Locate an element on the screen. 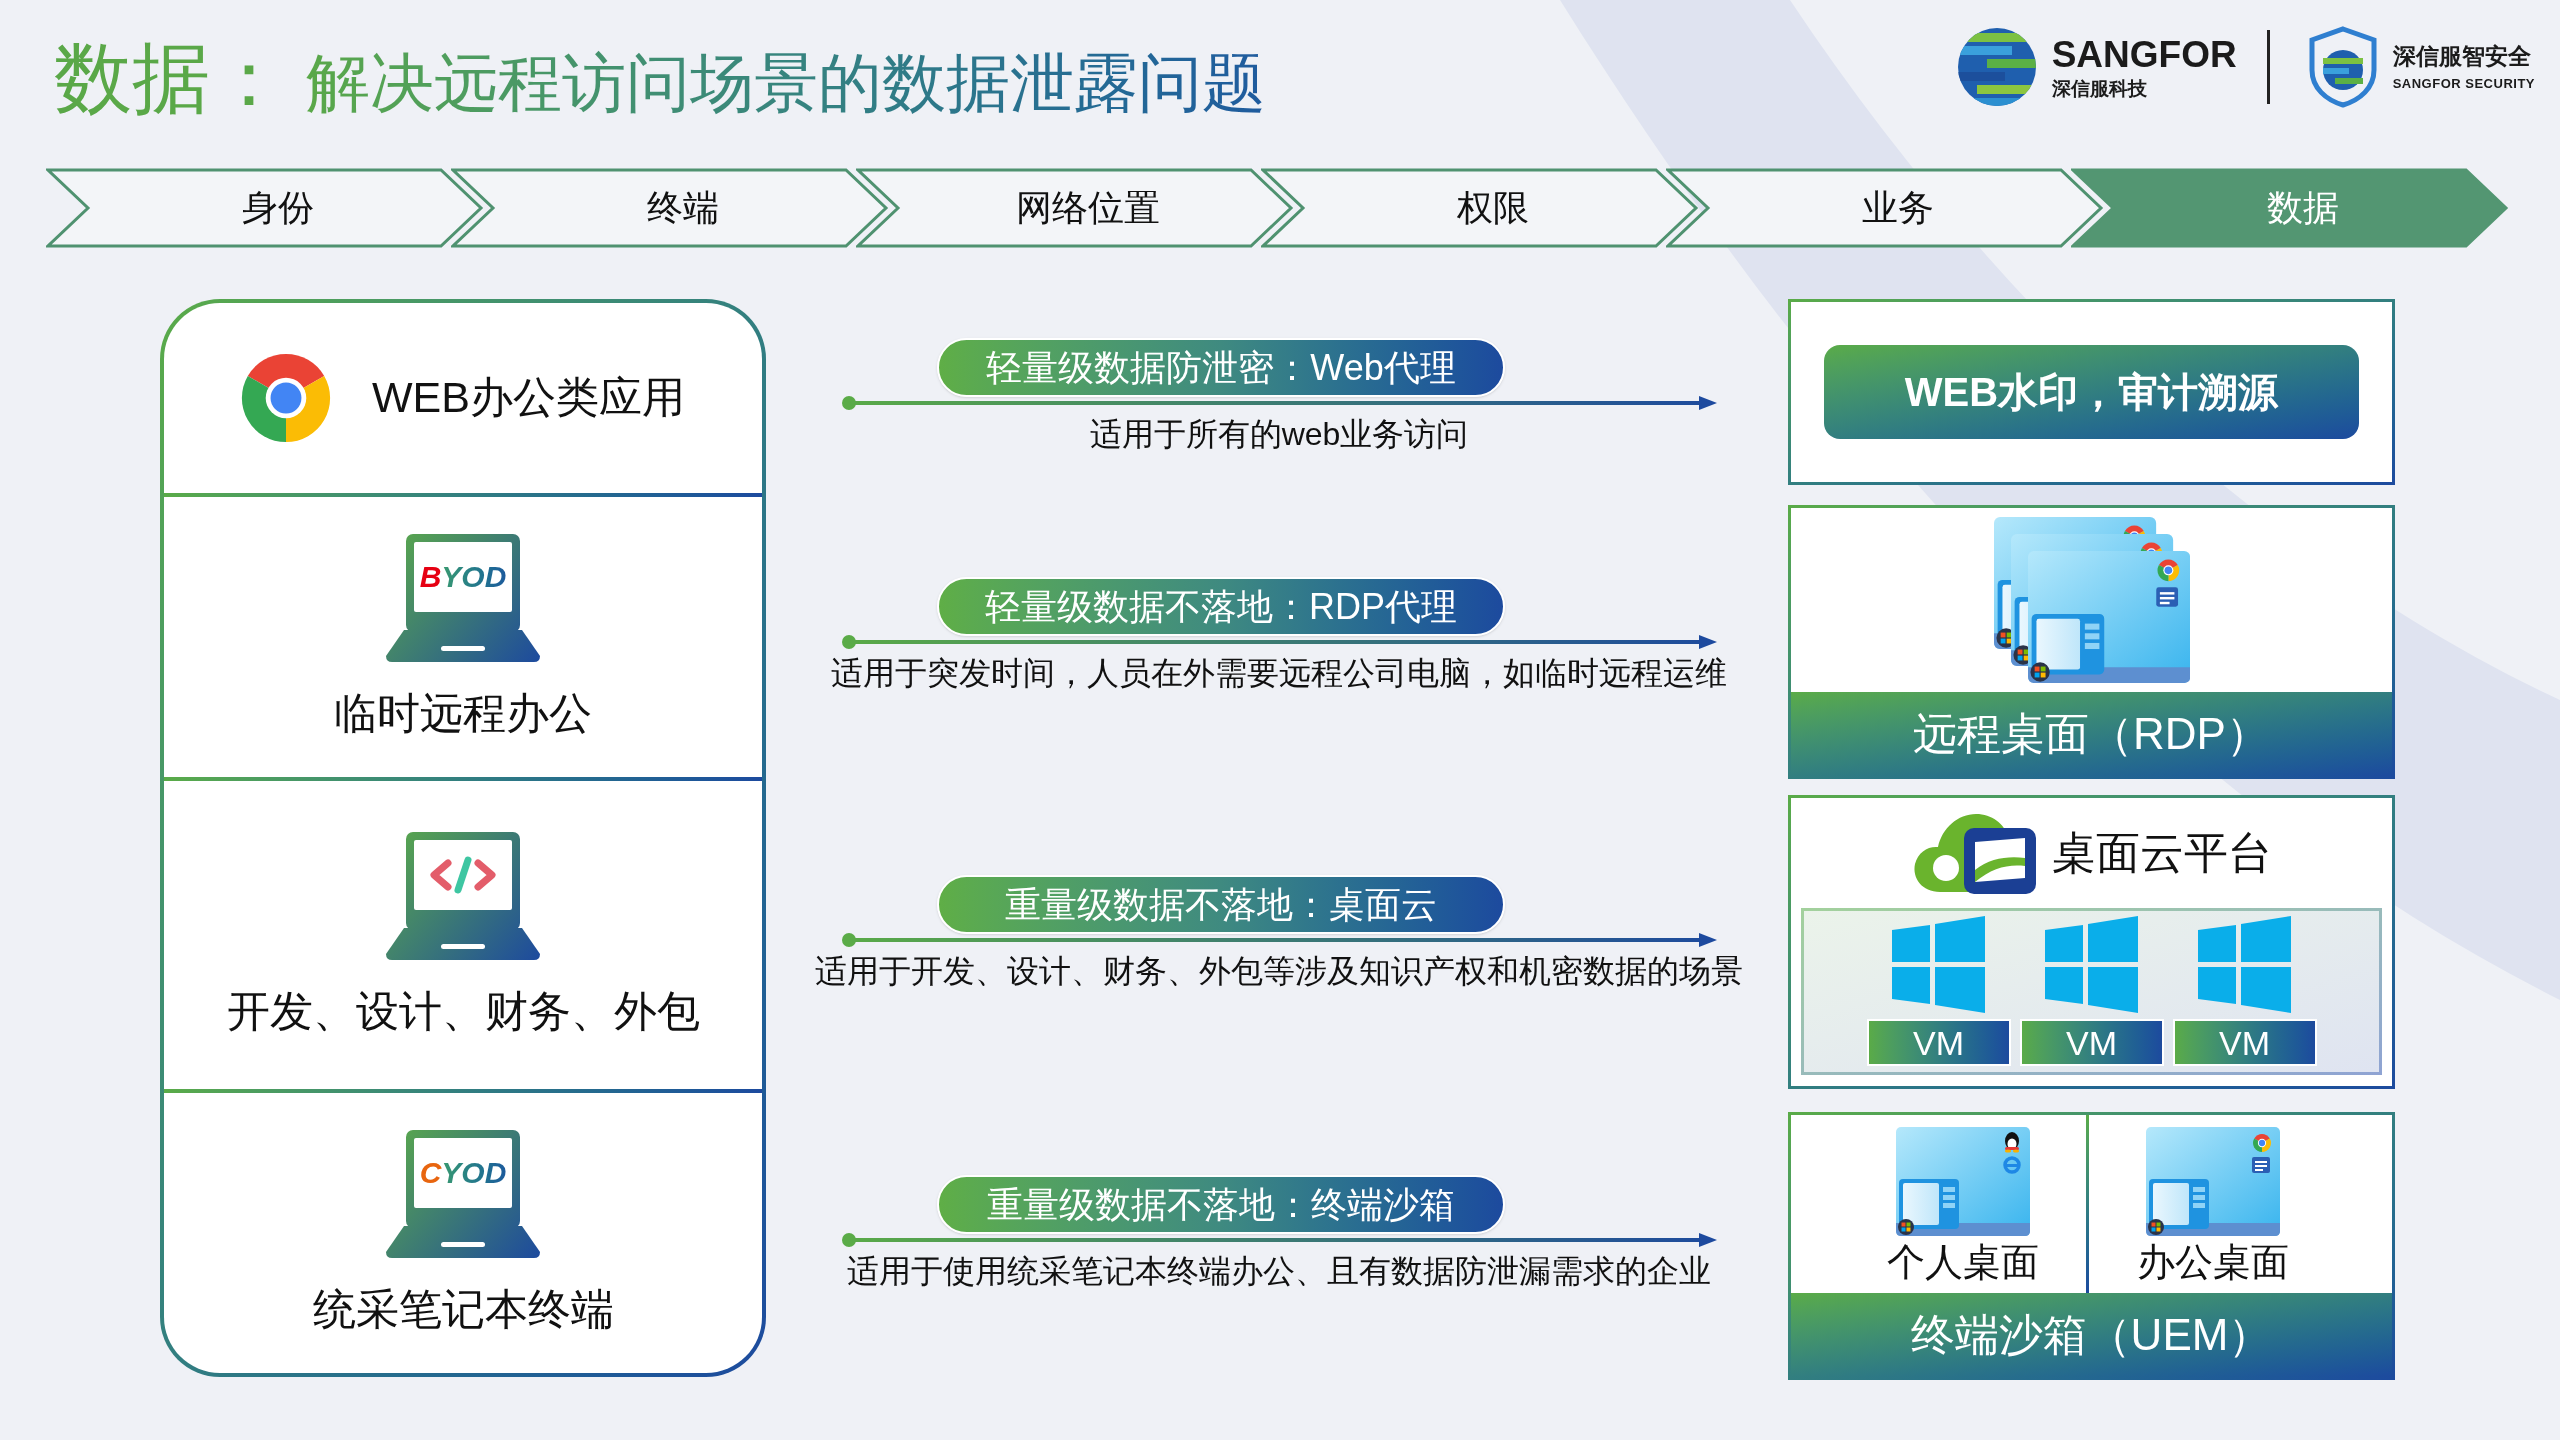 Image resolution: width=2560 pixels, height=1440 pixels. method-banner: 重量级数据不落地：终端沙箱 is located at coordinates (1221, 1205).